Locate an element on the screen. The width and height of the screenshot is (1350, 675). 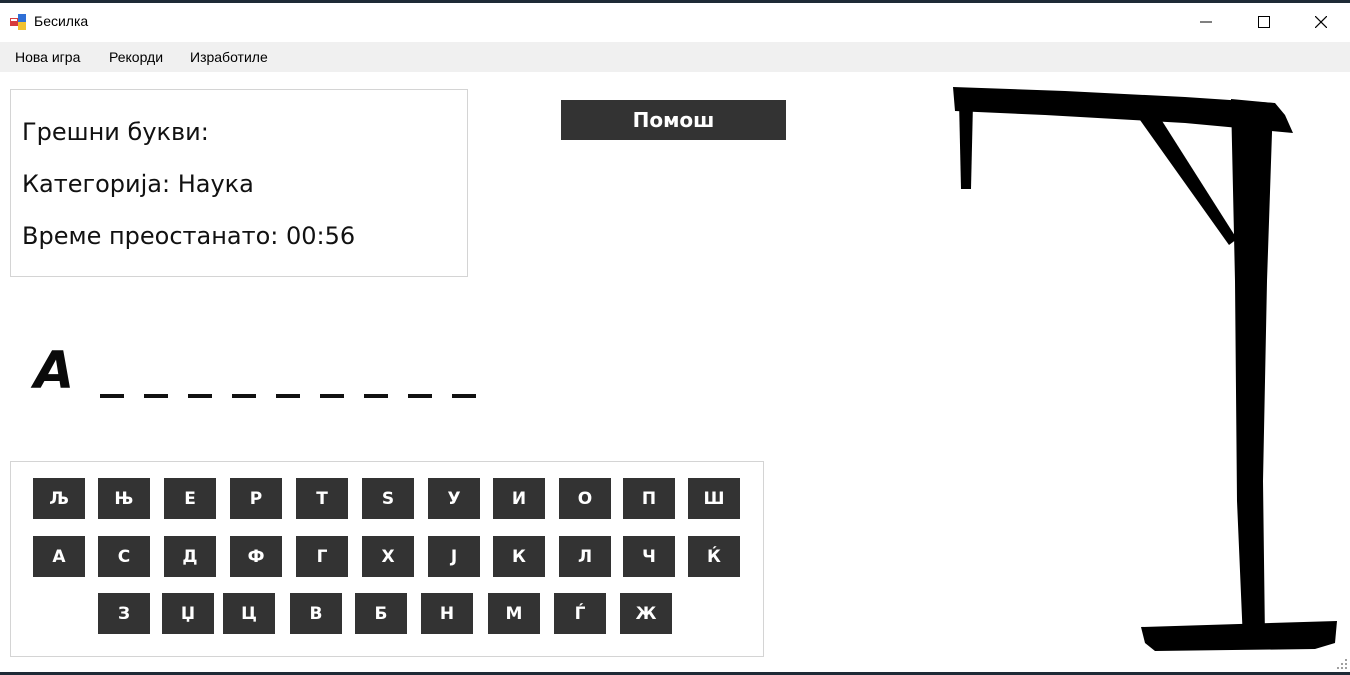
window-title: Бесилка is located at coordinates (61, 21).